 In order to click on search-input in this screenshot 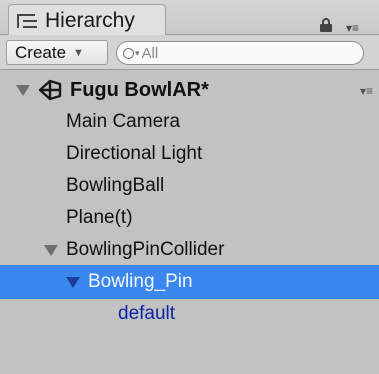, I will do `click(241, 53)`.